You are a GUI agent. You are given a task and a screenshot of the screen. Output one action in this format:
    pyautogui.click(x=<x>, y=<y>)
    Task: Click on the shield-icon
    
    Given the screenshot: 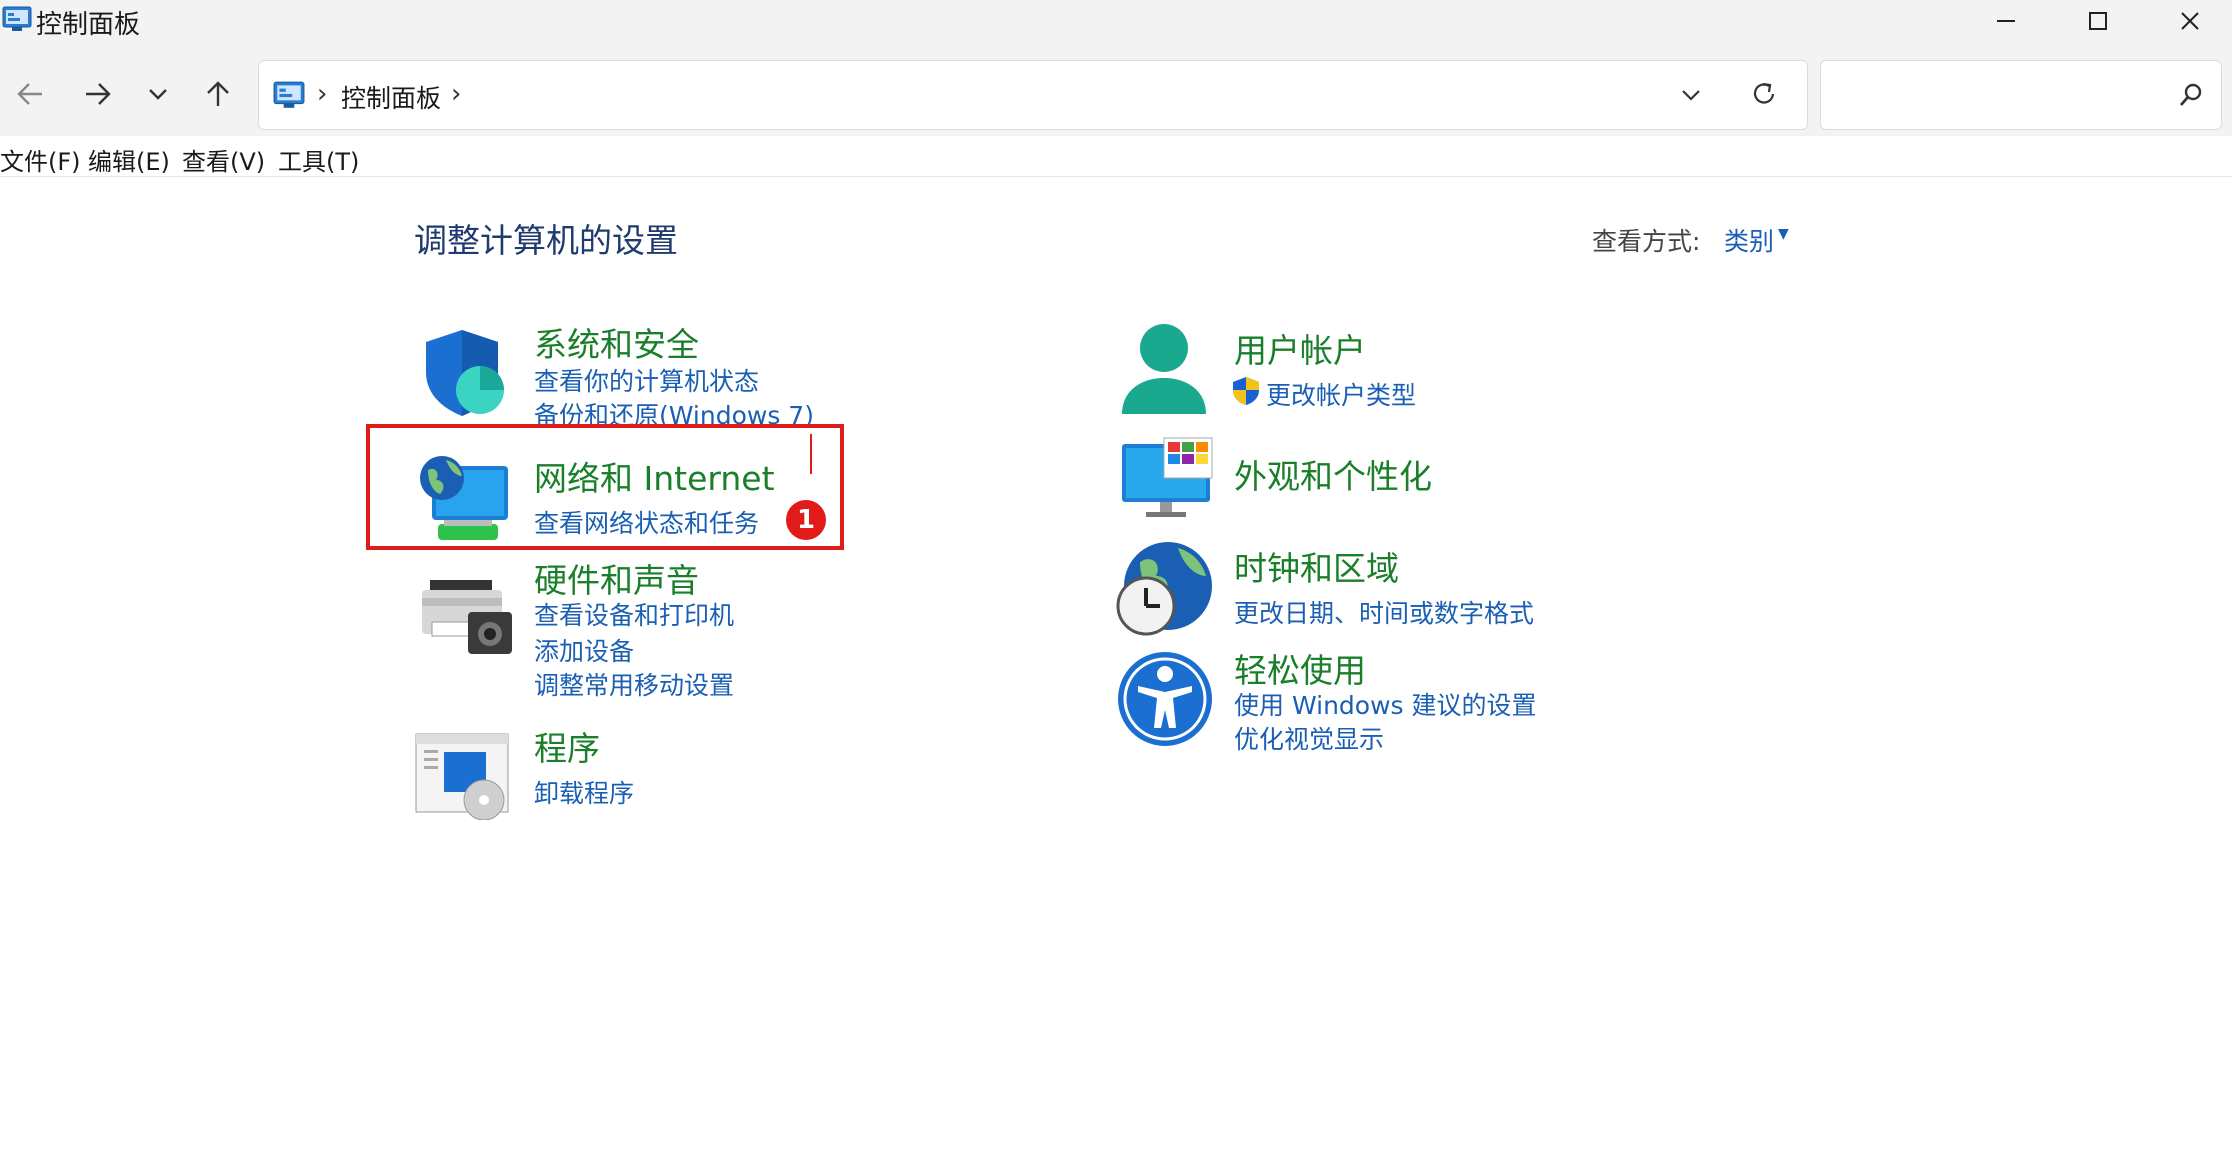 What is the action you would take?
    pyautogui.click(x=464, y=374)
    